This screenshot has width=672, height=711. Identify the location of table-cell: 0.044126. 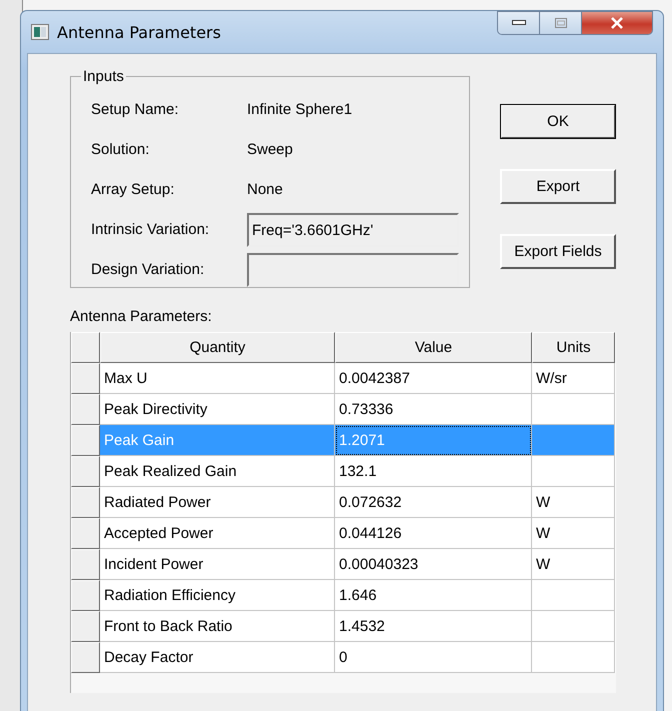
(370, 533).